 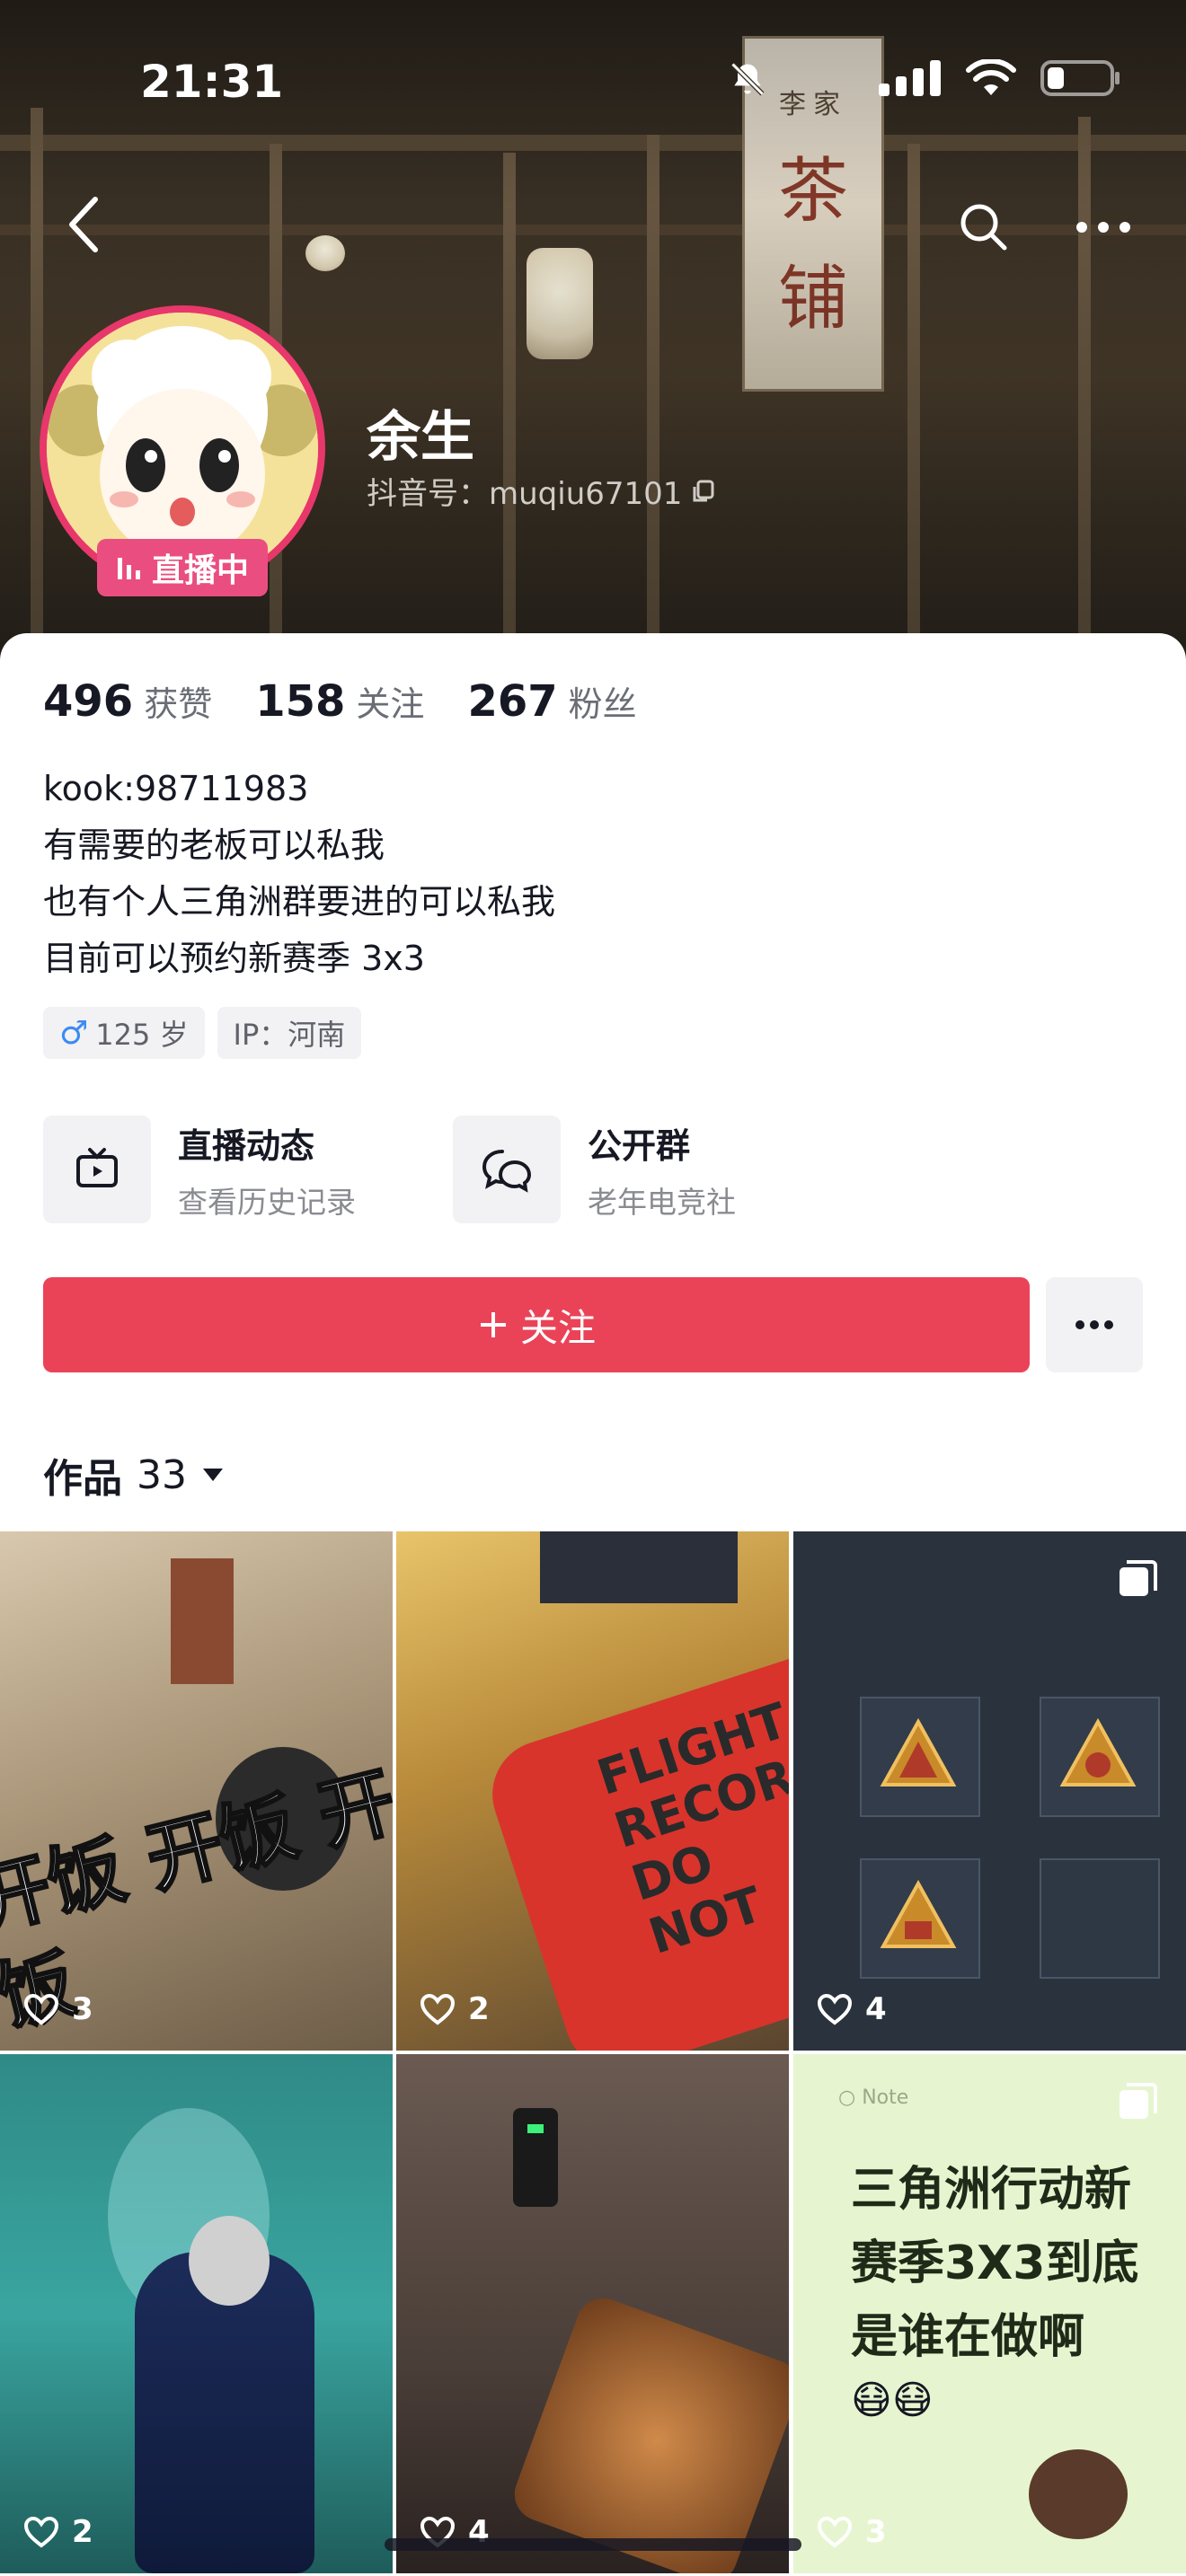 What do you see at coordinates (541, 491) in the screenshot?
I see `douyin-id: 抖音号：muqiu67101` at bounding box center [541, 491].